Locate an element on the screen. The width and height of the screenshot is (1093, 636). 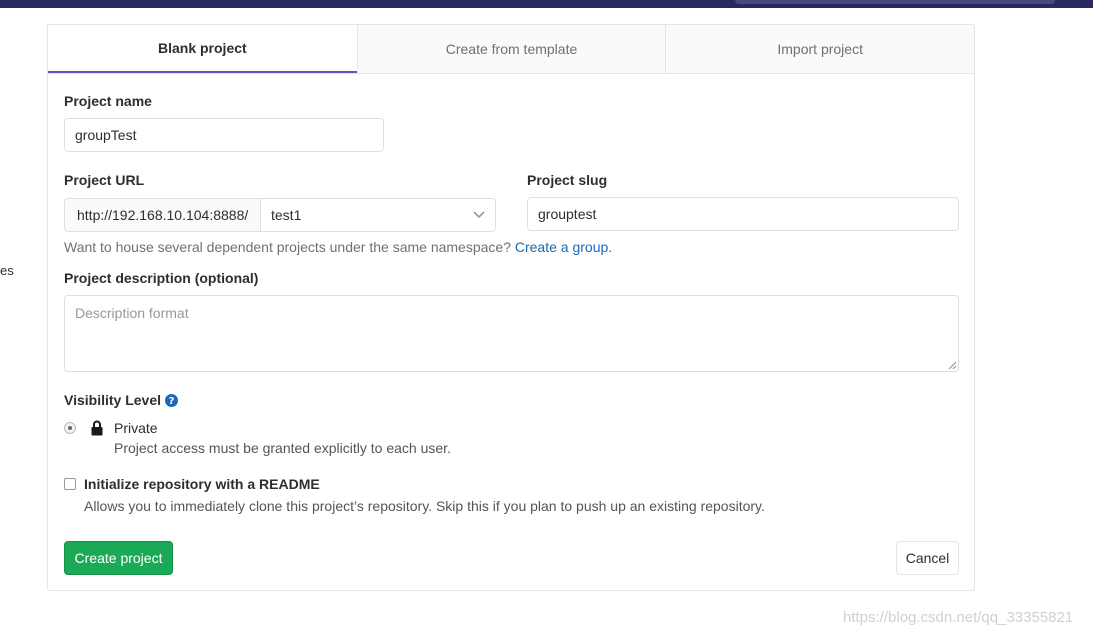
visibility-level-text: Visibility Level is located at coordinates (113, 400).